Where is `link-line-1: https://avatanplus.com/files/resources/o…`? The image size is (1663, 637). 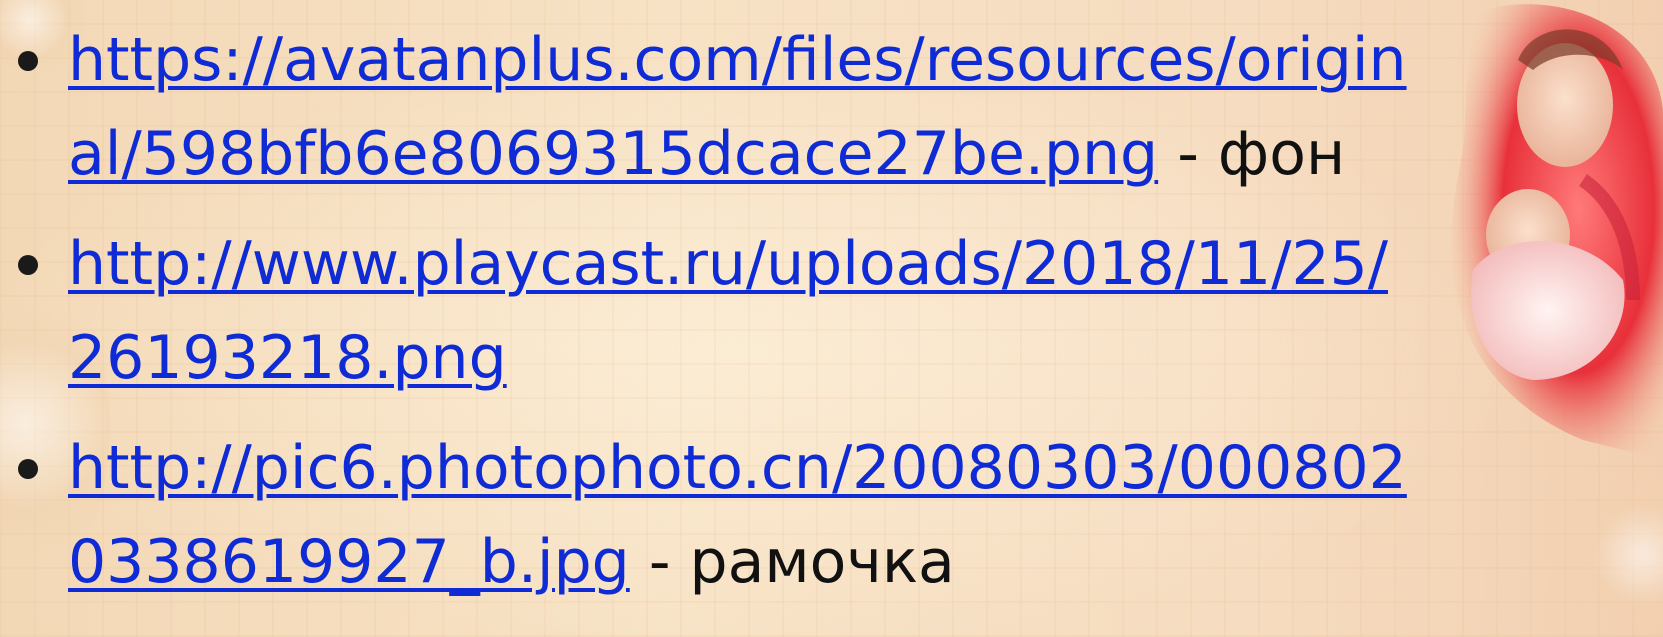 link-line-1: https://avatanplus.com/files/resources/o… is located at coordinates (737, 60).